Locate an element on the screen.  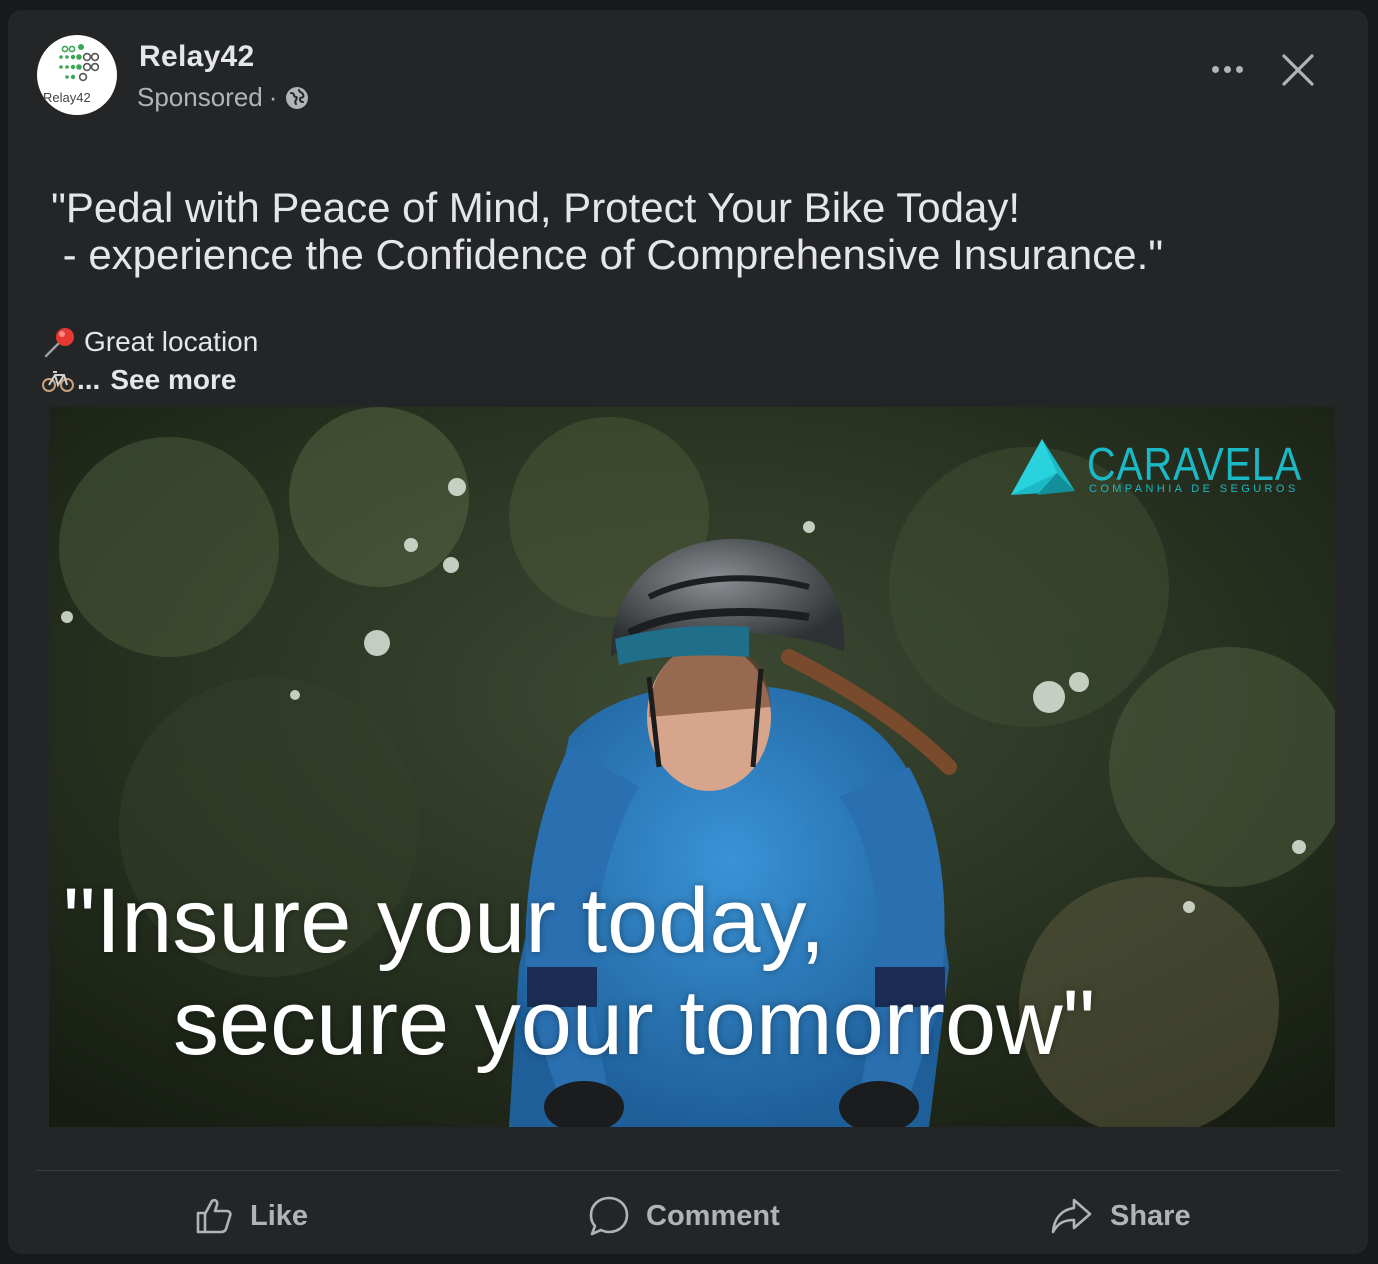
share-label: Share is located at coordinates (1150, 1215).